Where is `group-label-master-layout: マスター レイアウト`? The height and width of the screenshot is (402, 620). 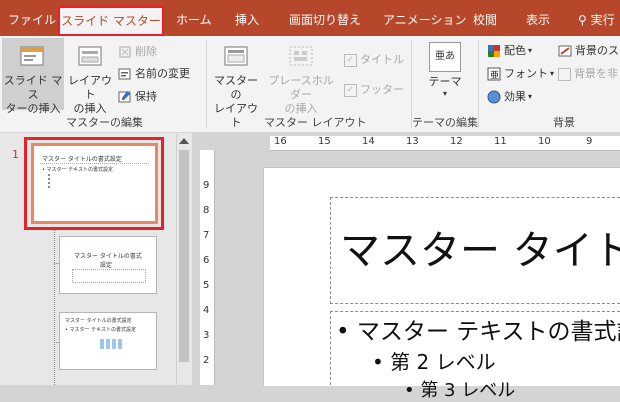 group-label-master-layout: マスター レイアウト is located at coordinates (315, 122).